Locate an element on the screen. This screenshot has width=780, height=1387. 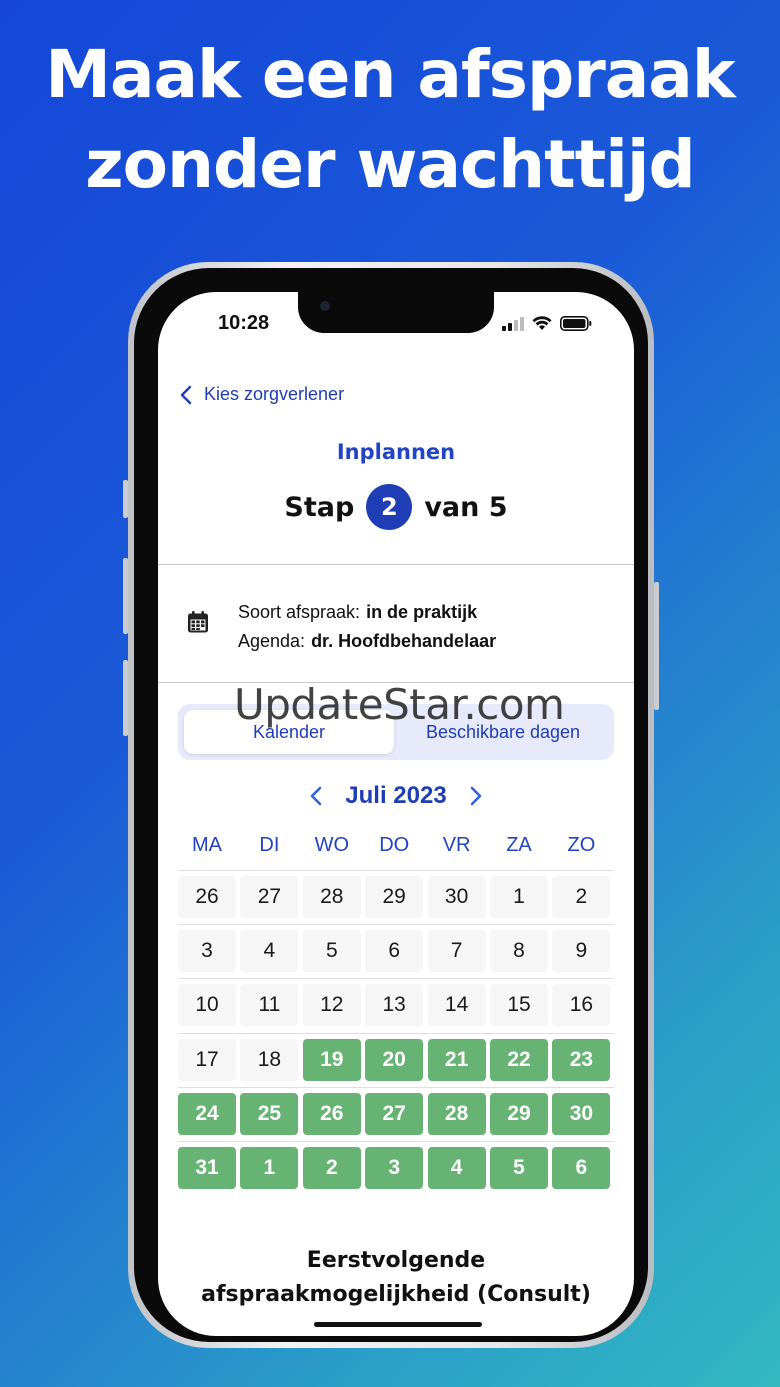
signal-icon is located at coordinates (513, 323).